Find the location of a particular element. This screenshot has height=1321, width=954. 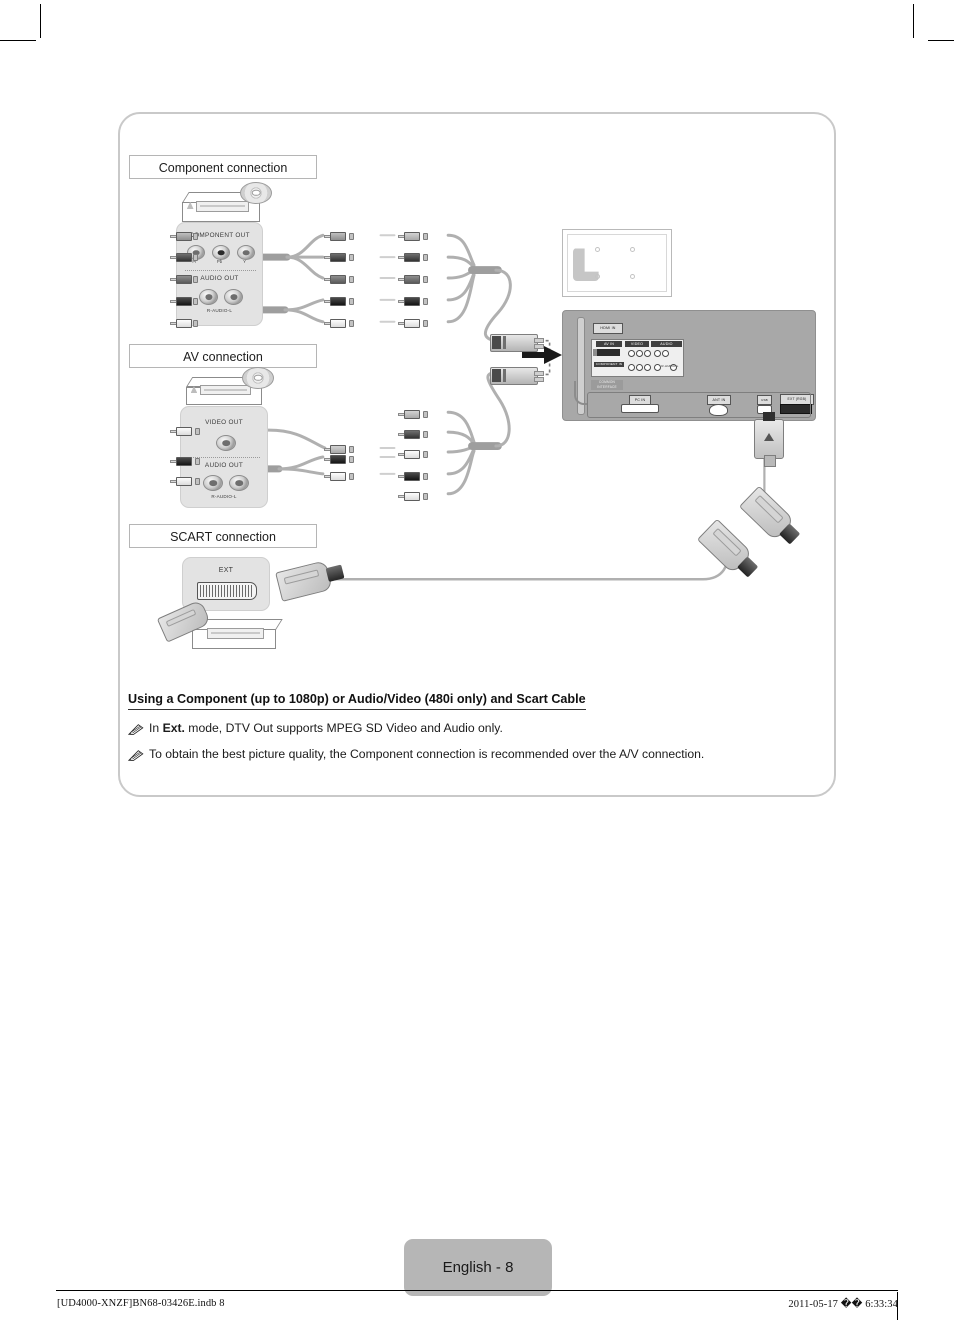

scart-plug-upper-right is located at coordinates (769, 515).